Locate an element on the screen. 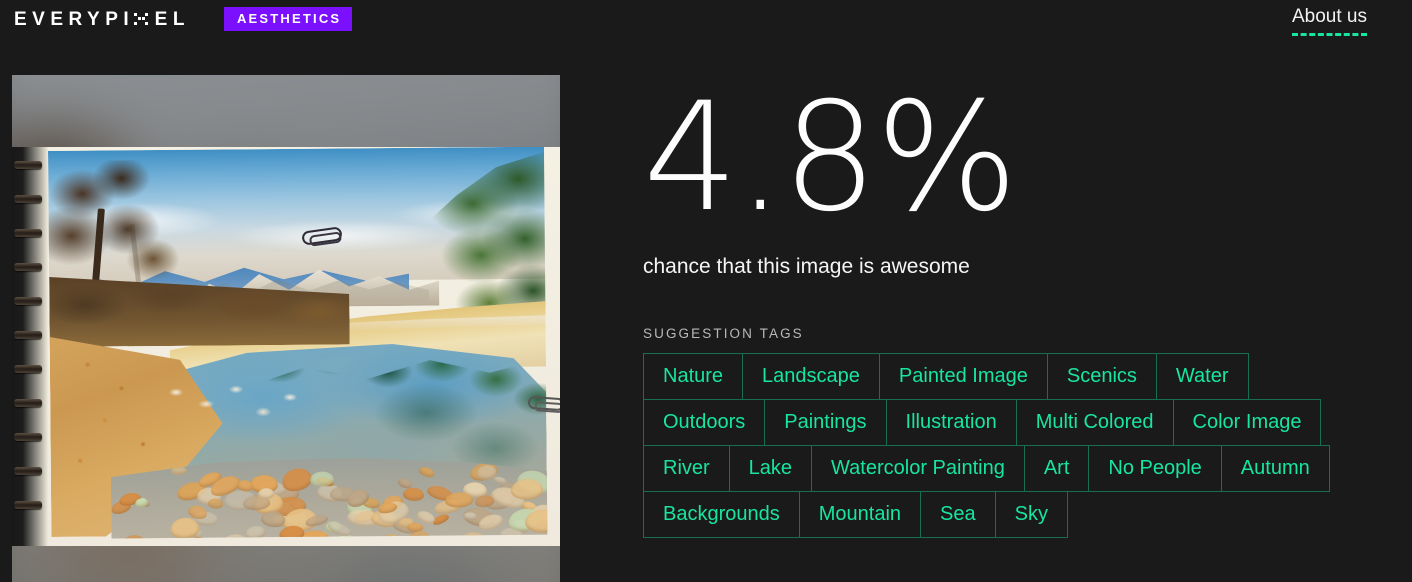 The height and width of the screenshot is (582, 1412). suggestion-tag: Mountain is located at coordinates (860, 515).